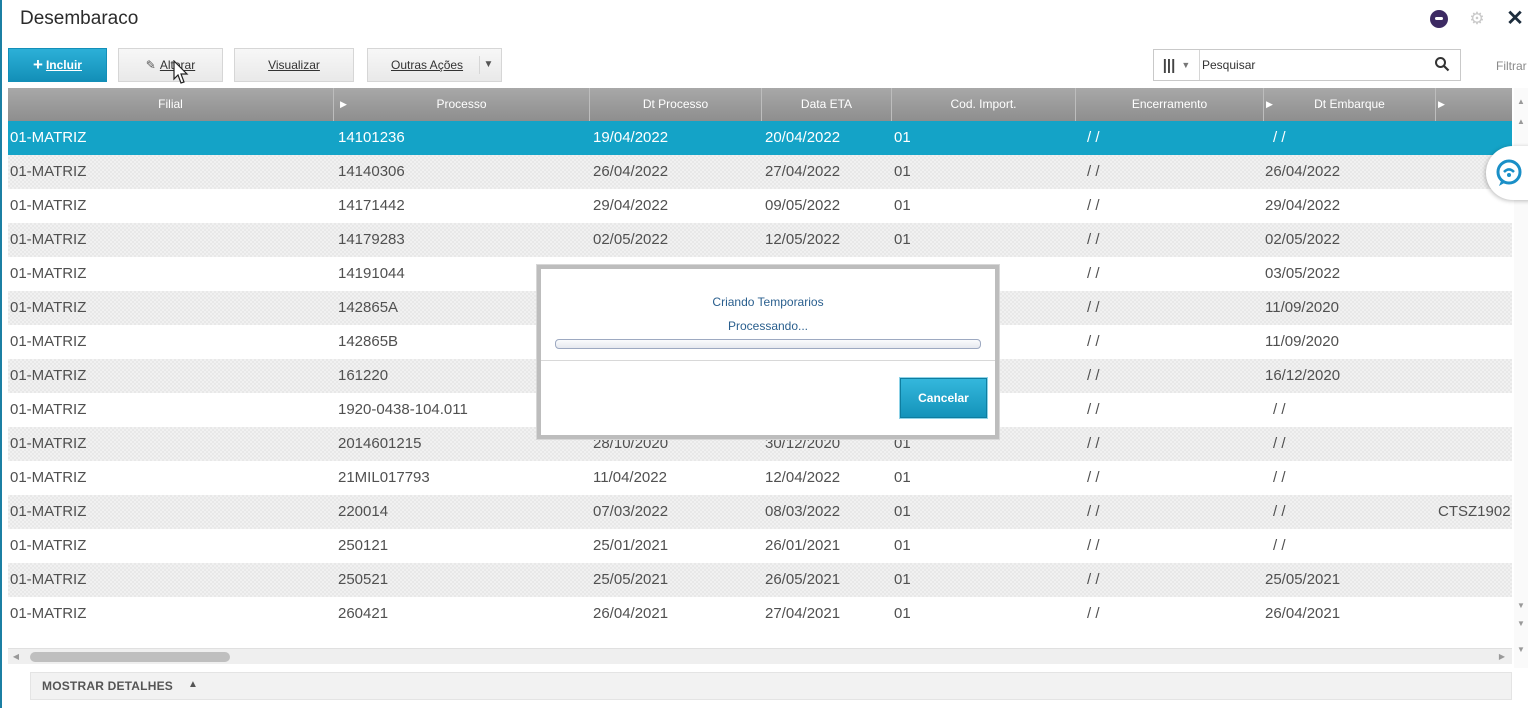 Image resolution: width=1528 pixels, height=708 pixels. What do you see at coordinates (768, 344) in the screenshot?
I see `progress-bar` at bounding box center [768, 344].